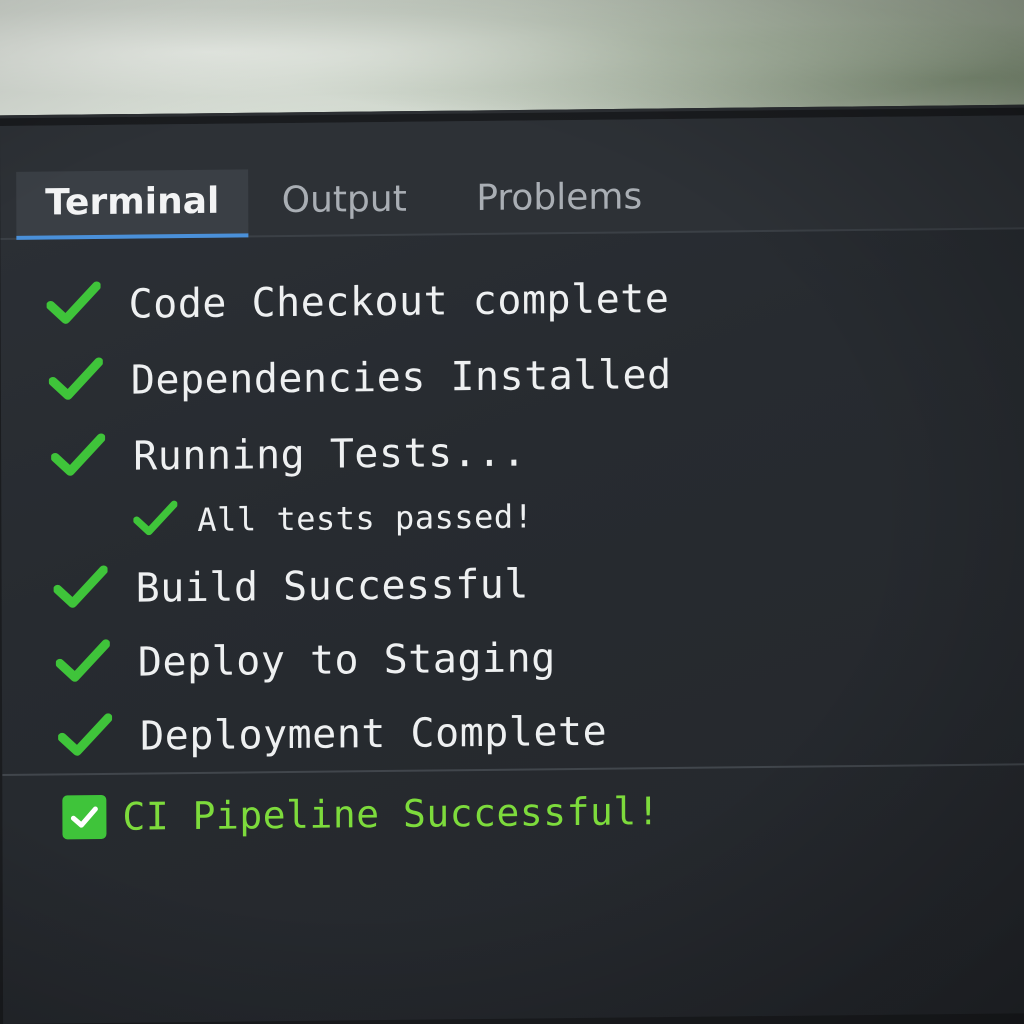 The image size is (1024, 1024). I want to click on log-line-label: All tests passed!, so click(365, 518).